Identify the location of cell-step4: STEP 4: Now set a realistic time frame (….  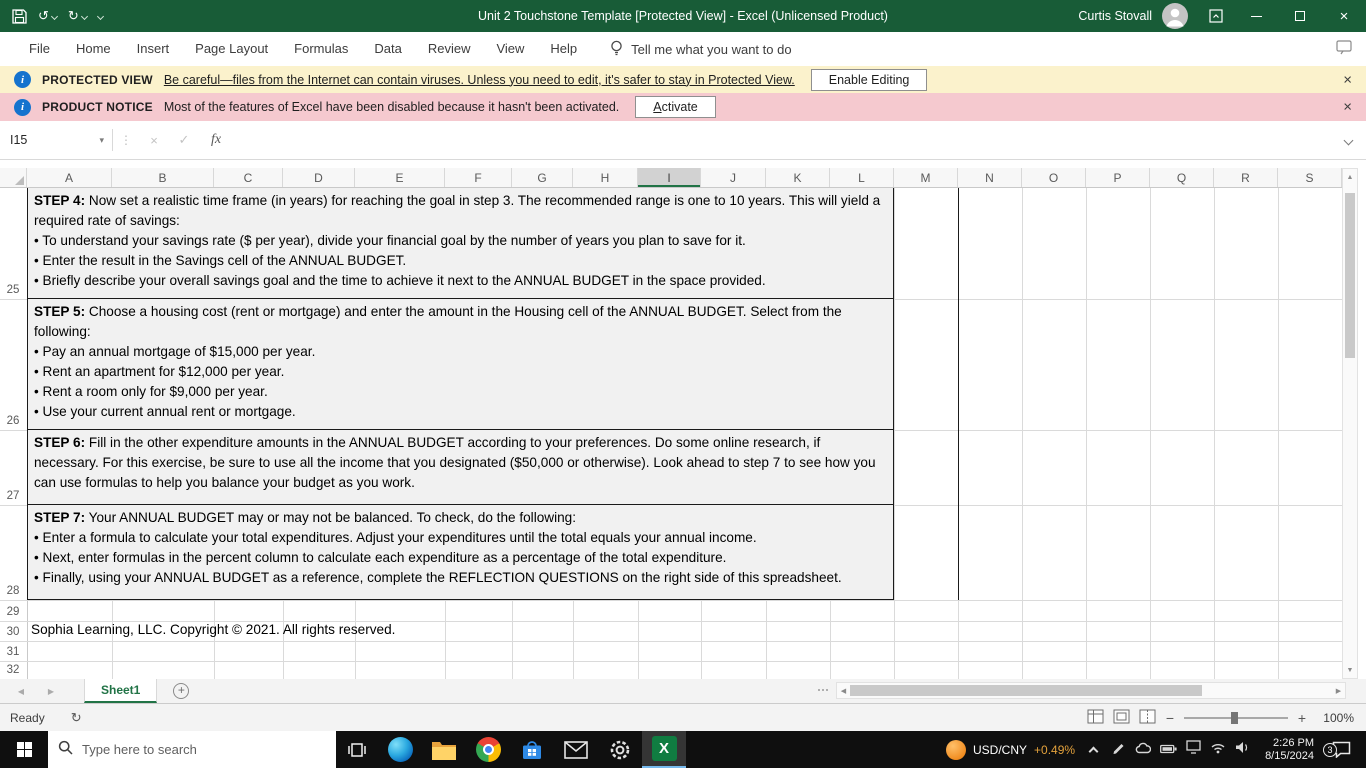
(460, 243).